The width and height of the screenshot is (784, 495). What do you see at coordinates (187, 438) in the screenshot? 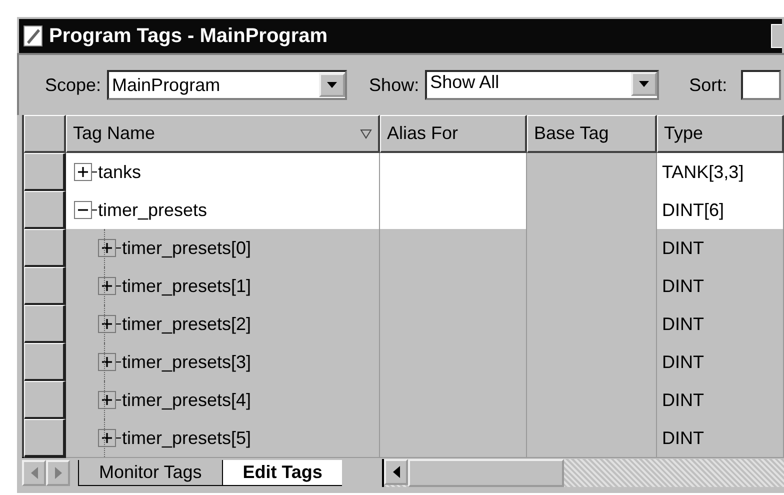
I see `tag-name: timer_presets[5]` at bounding box center [187, 438].